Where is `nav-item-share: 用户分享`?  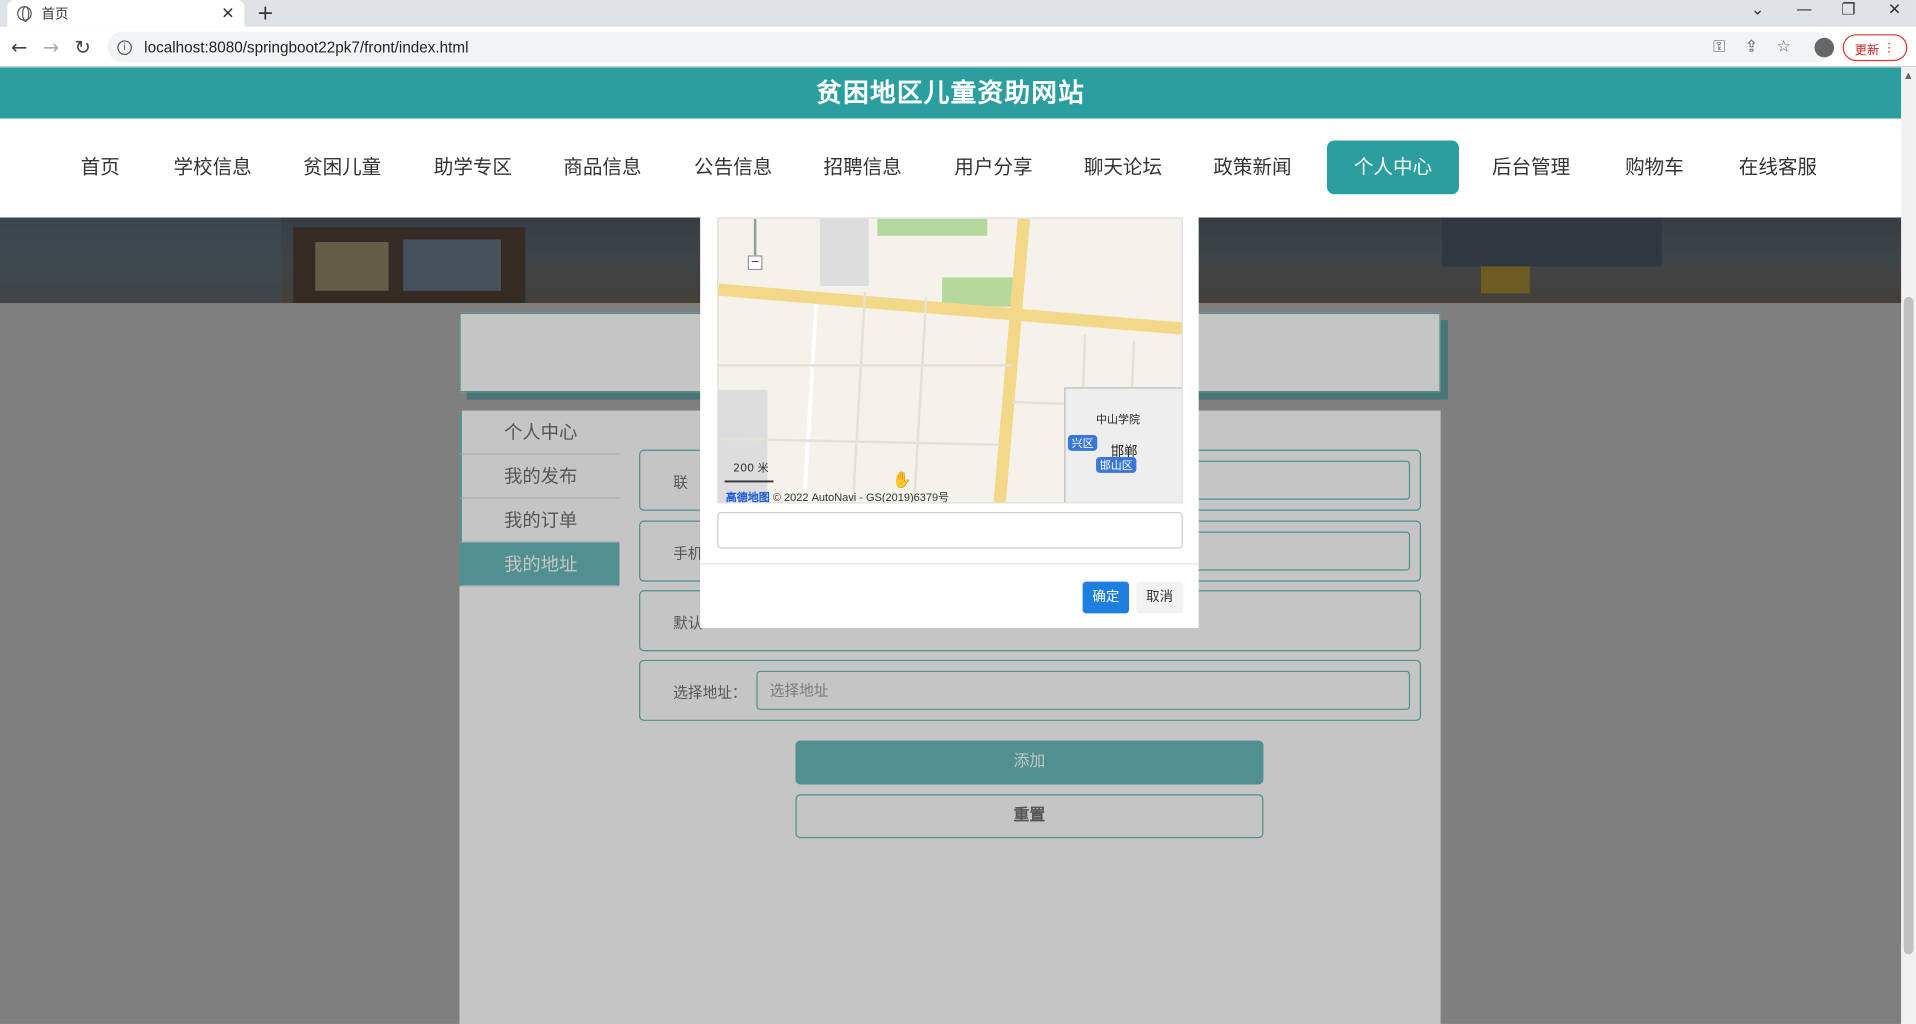 nav-item-share: 用户分享 is located at coordinates (993, 168).